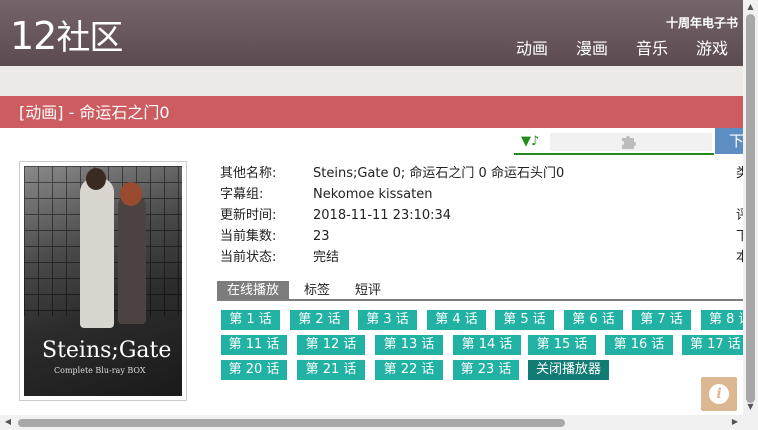 The height and width of the screenshot is (430, 758). I want to click on episode-button: 第 6 话, so click(593, 320).